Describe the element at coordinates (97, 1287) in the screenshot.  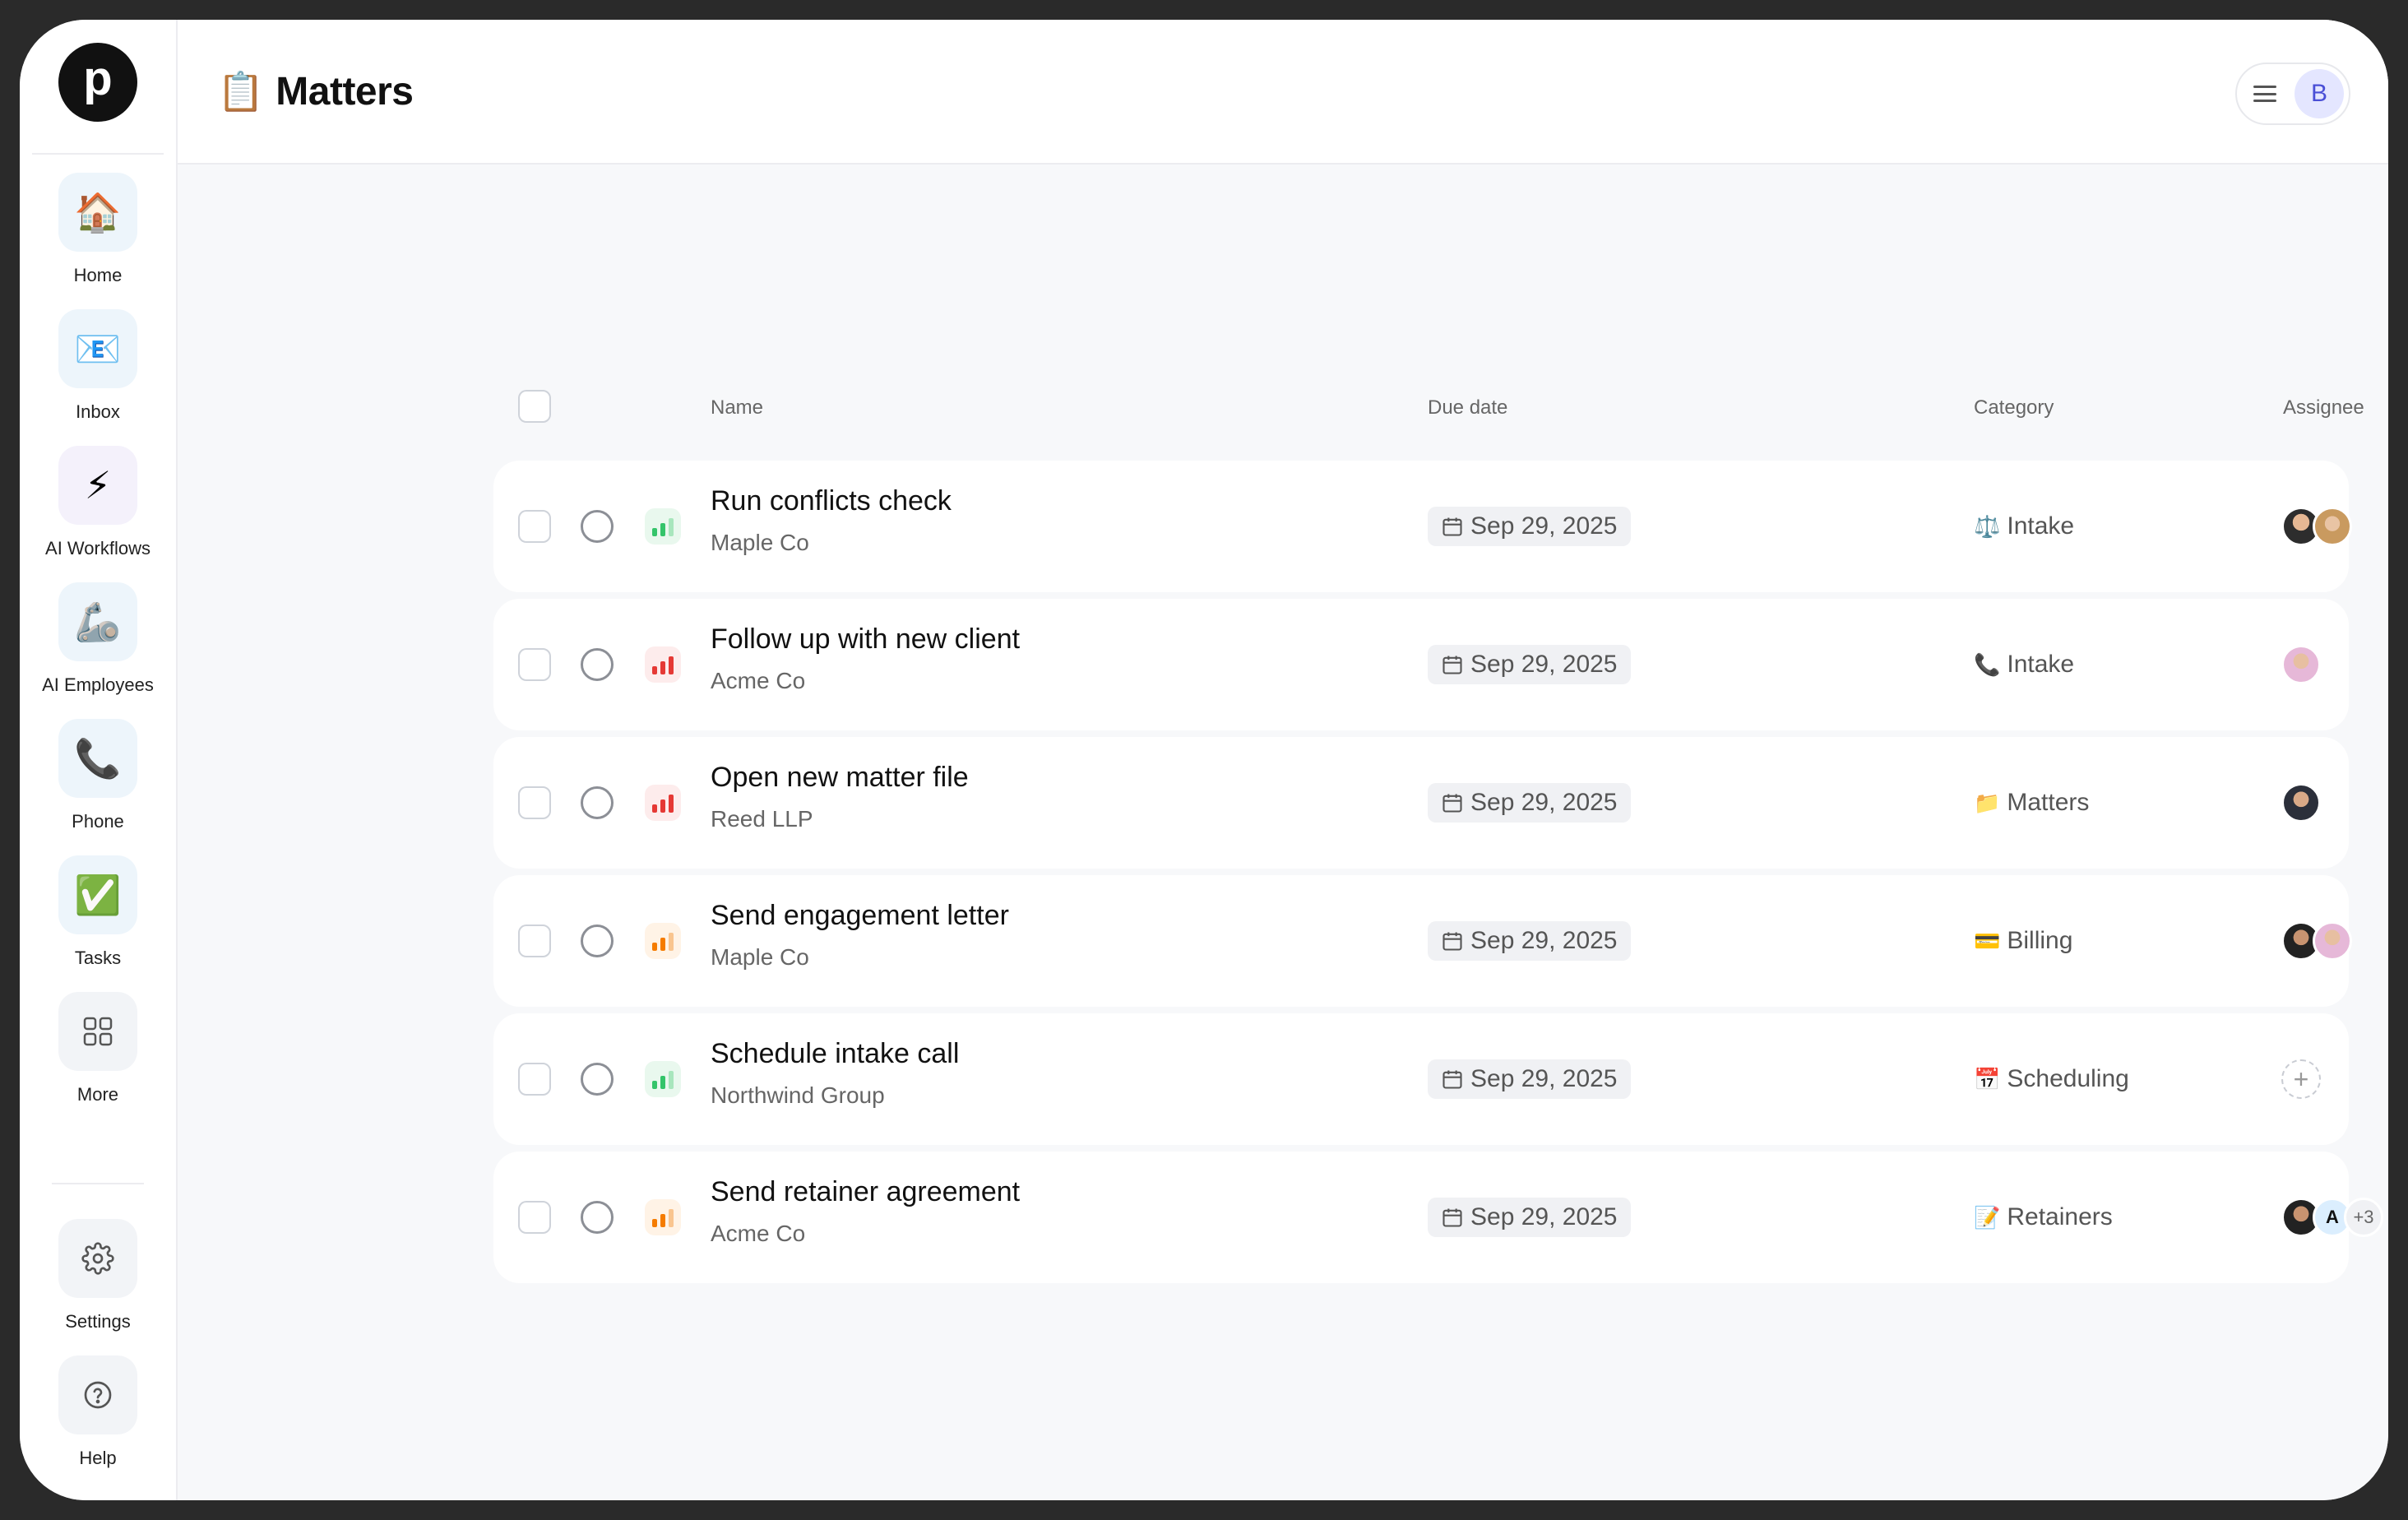
I see `sidebar-item-settings: Settings` at that location.